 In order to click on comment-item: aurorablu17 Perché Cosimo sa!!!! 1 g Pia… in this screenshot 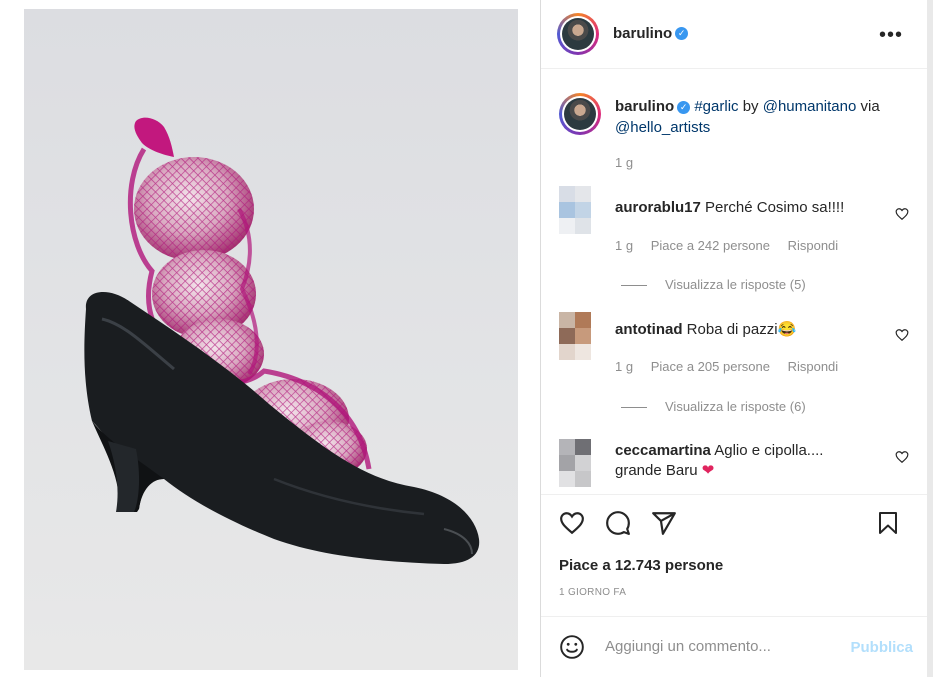, I will do `click(734, 241)`.